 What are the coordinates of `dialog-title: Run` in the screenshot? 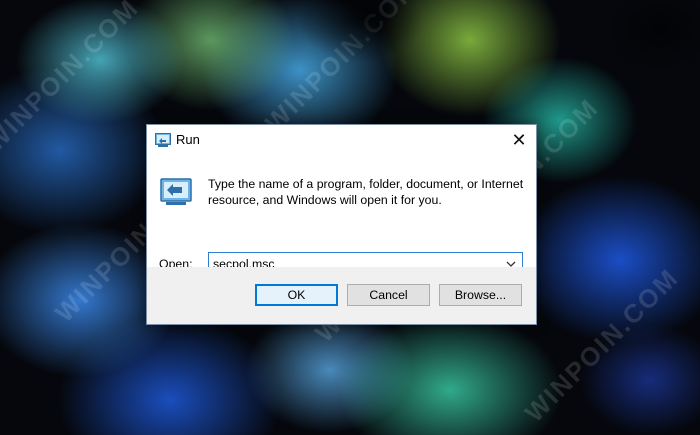 It's located at (188, 139).